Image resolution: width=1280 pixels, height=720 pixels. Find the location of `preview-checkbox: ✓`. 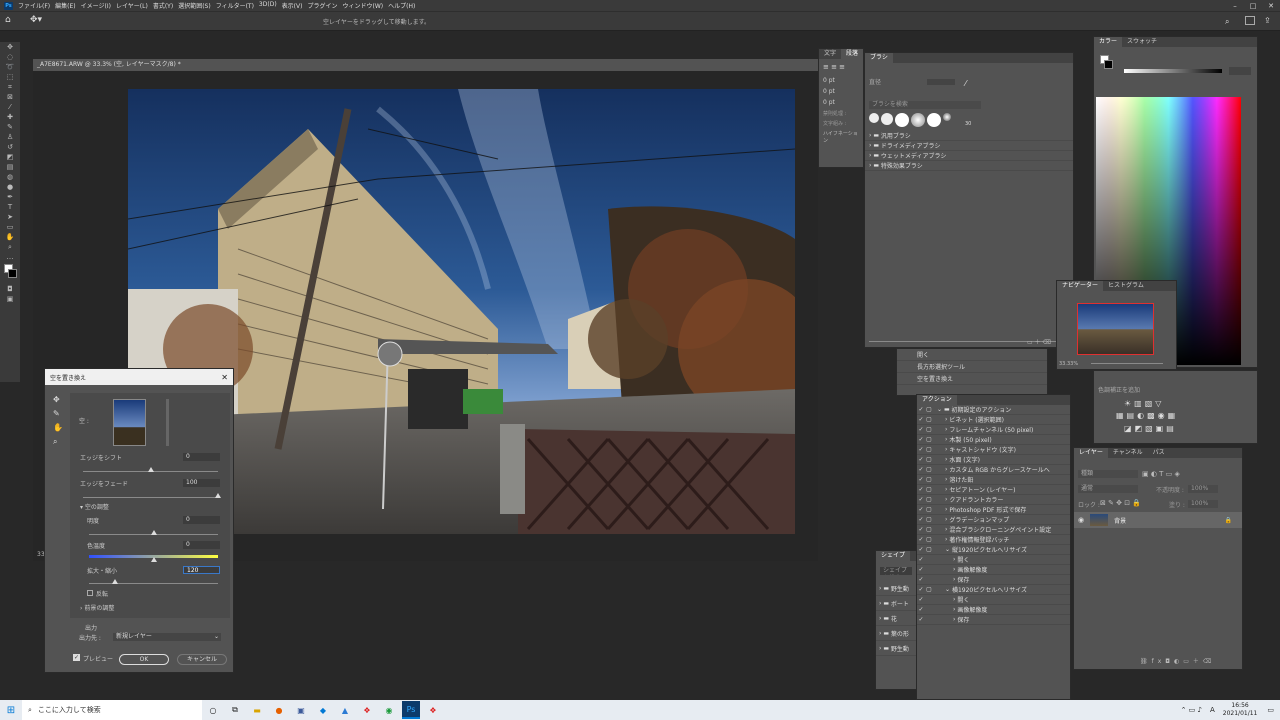

preview-checkbox: ✓ is located at coordinates (76, 657).